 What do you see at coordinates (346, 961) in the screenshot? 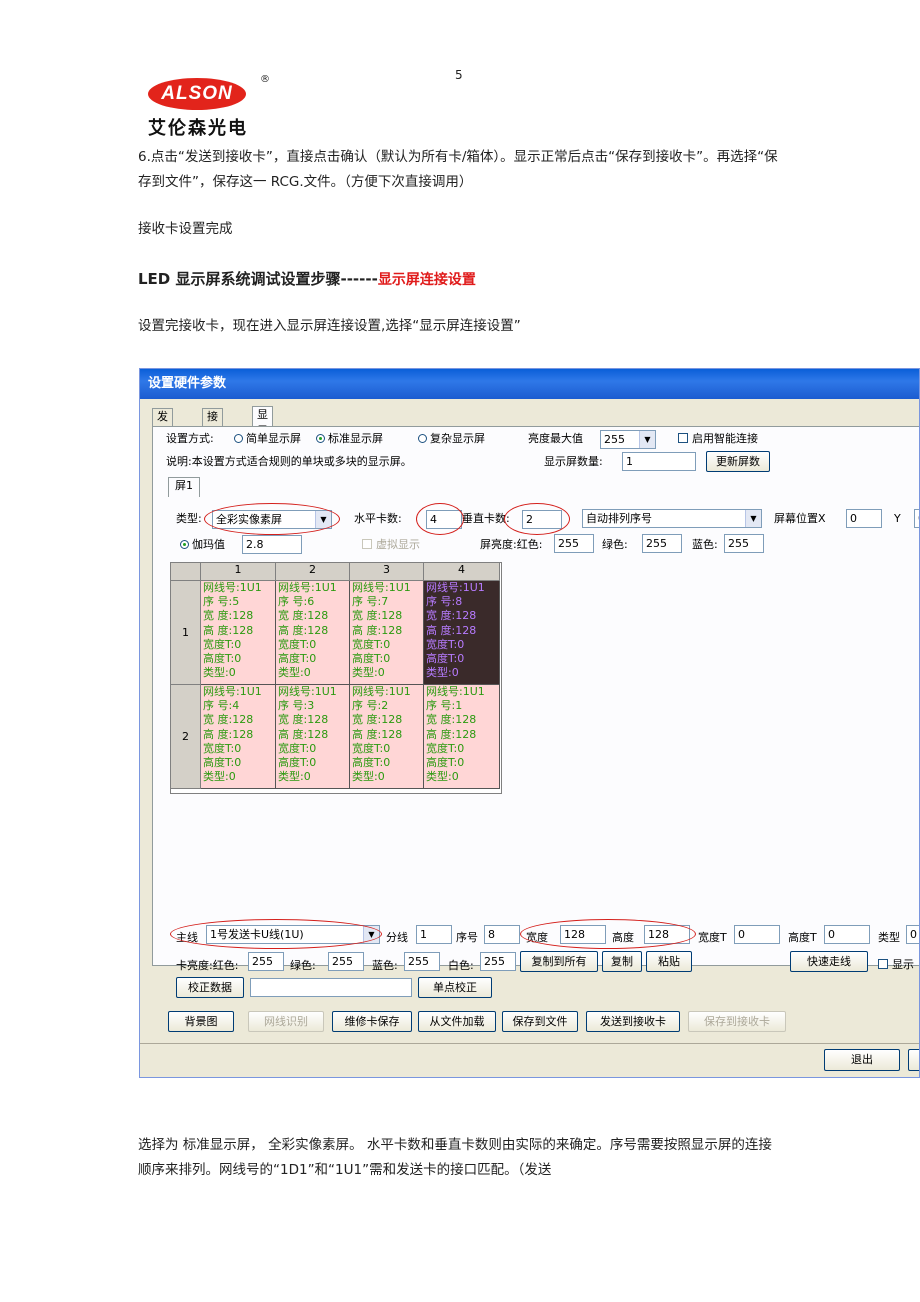
I see `card-green-input: 255` at bounding box center [346, 961].